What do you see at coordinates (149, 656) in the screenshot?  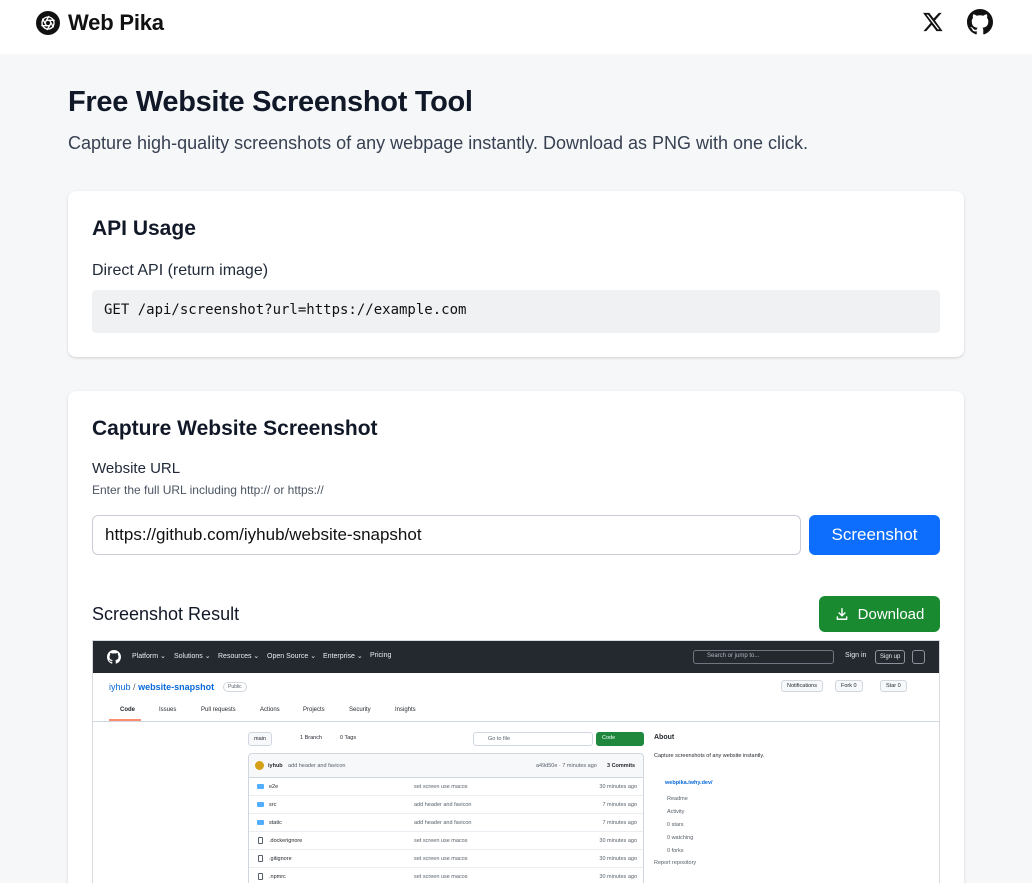 I see `preview-nav-item: Platform ⌄` at bounding box center [149, 656].